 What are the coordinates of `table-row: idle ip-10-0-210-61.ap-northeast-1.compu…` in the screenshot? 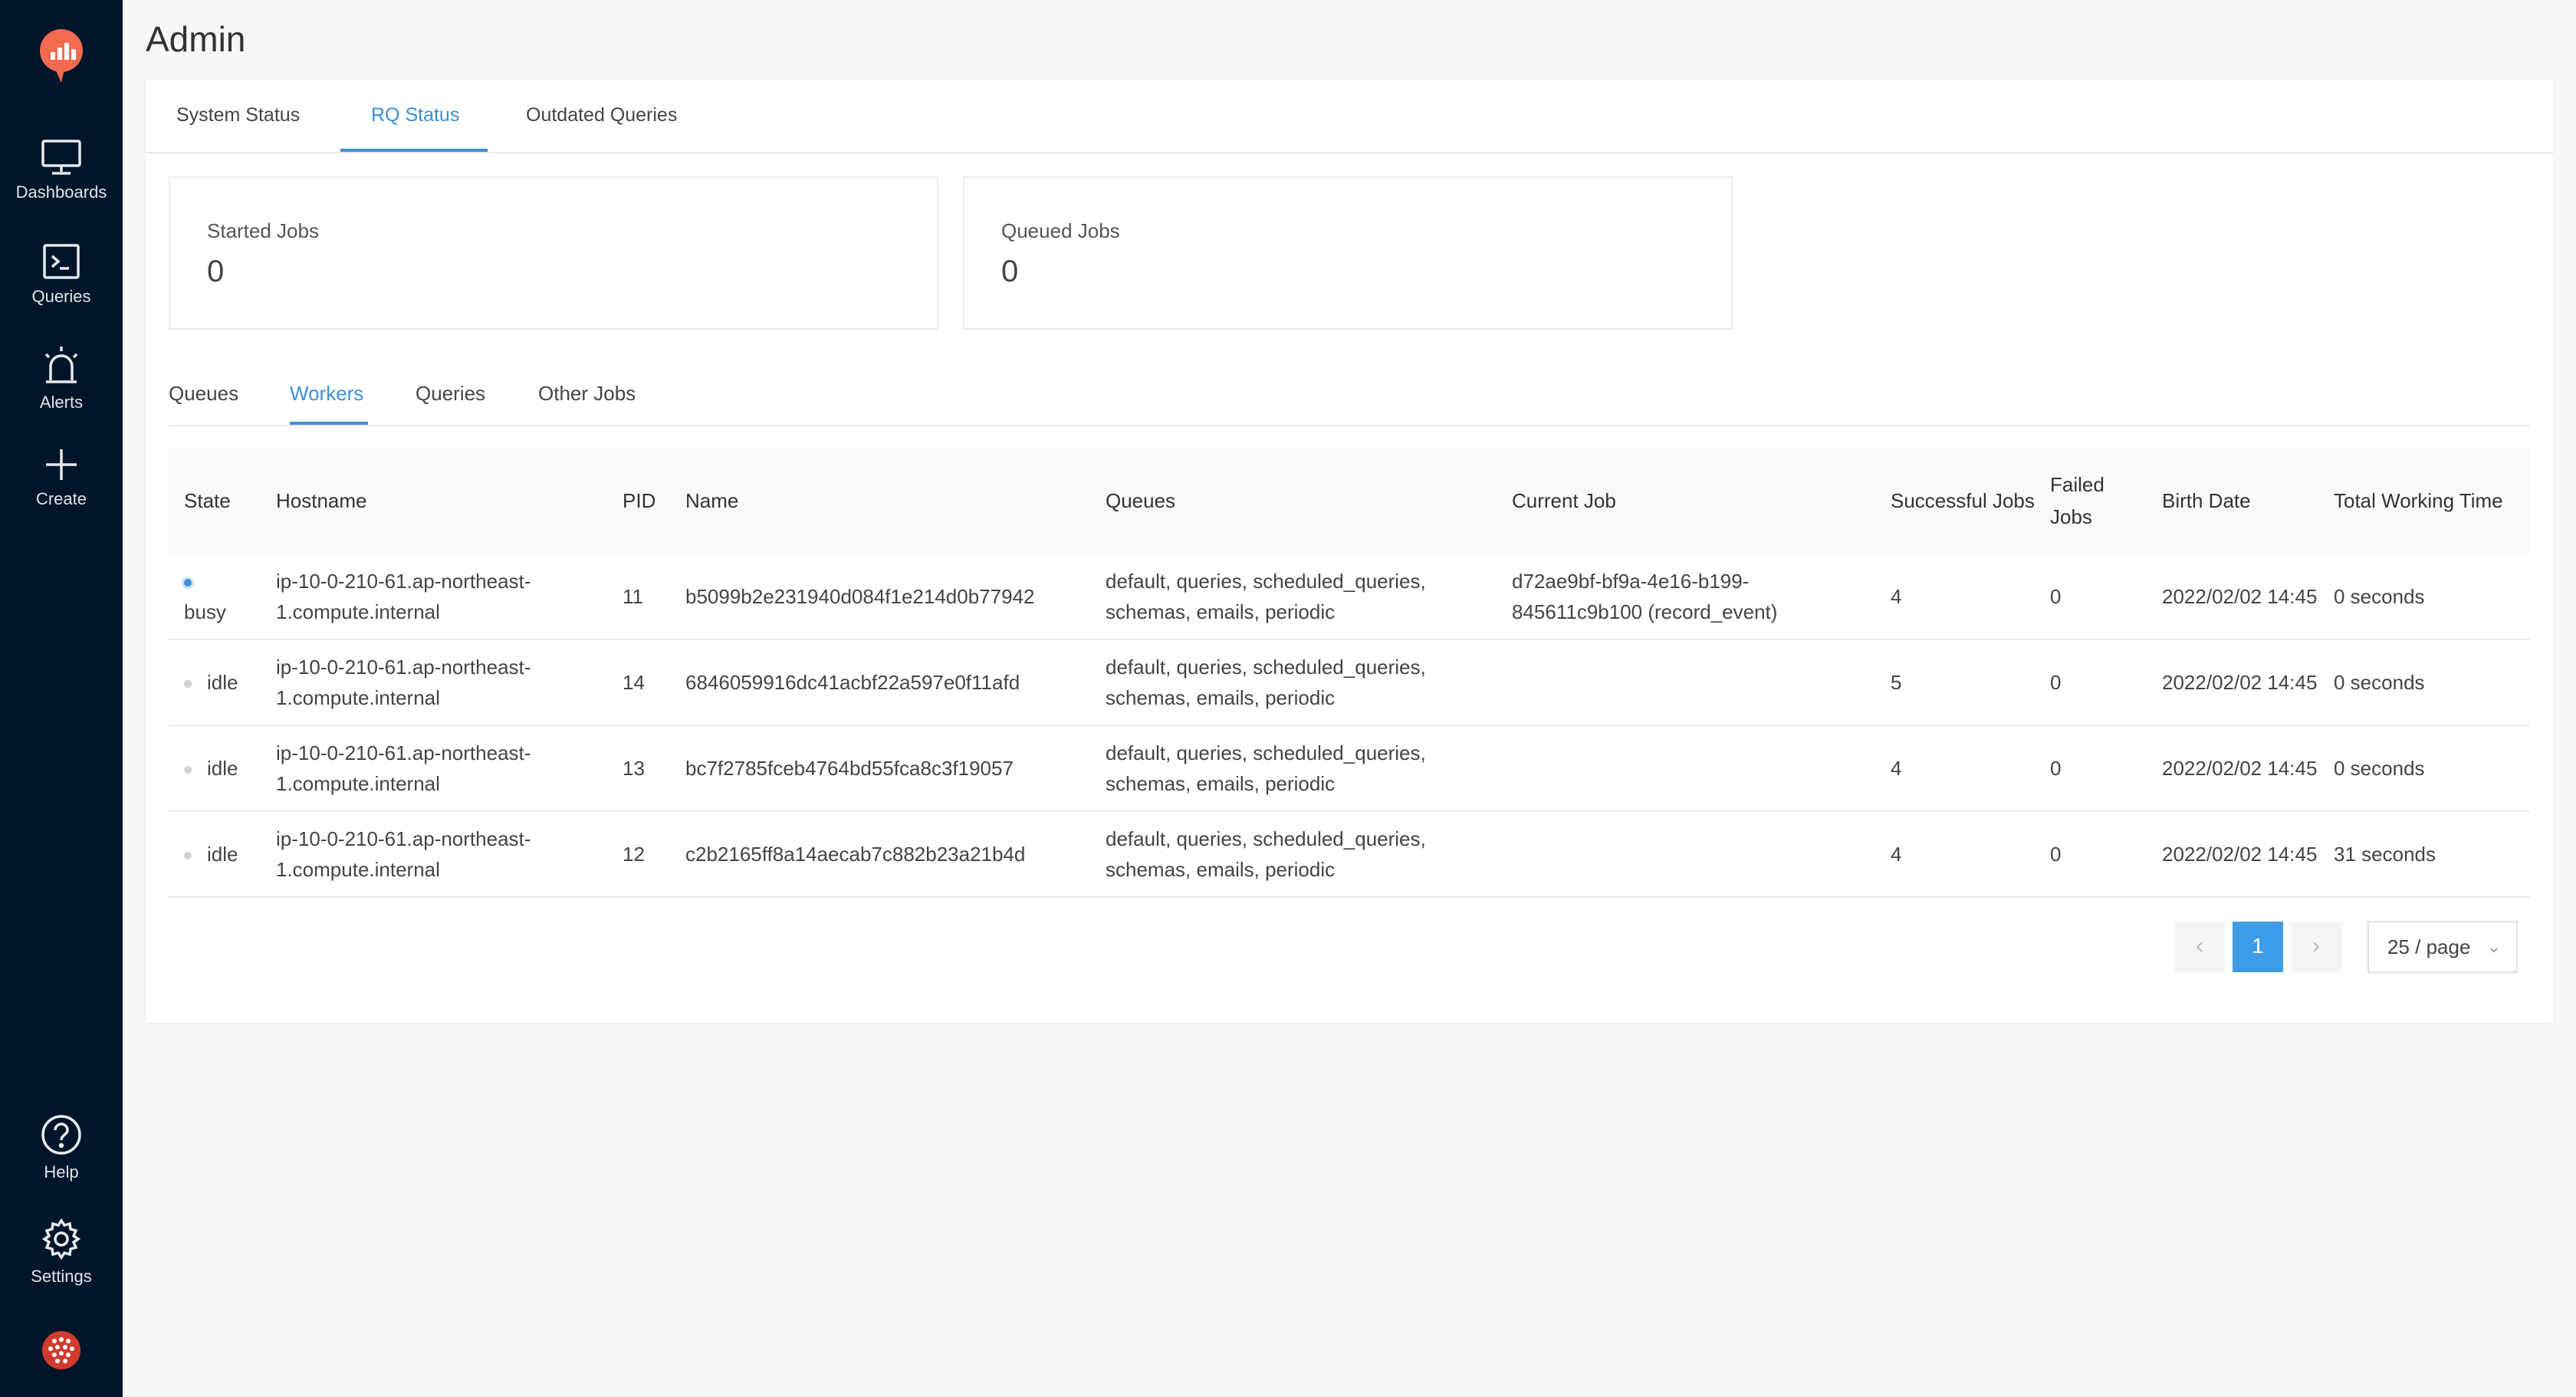 It's located at (1349, 768).